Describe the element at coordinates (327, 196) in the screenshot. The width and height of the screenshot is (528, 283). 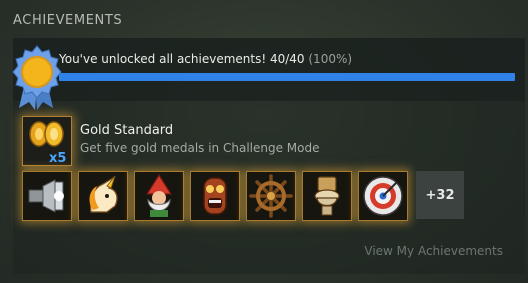
I see `toilet-icon` at that location.